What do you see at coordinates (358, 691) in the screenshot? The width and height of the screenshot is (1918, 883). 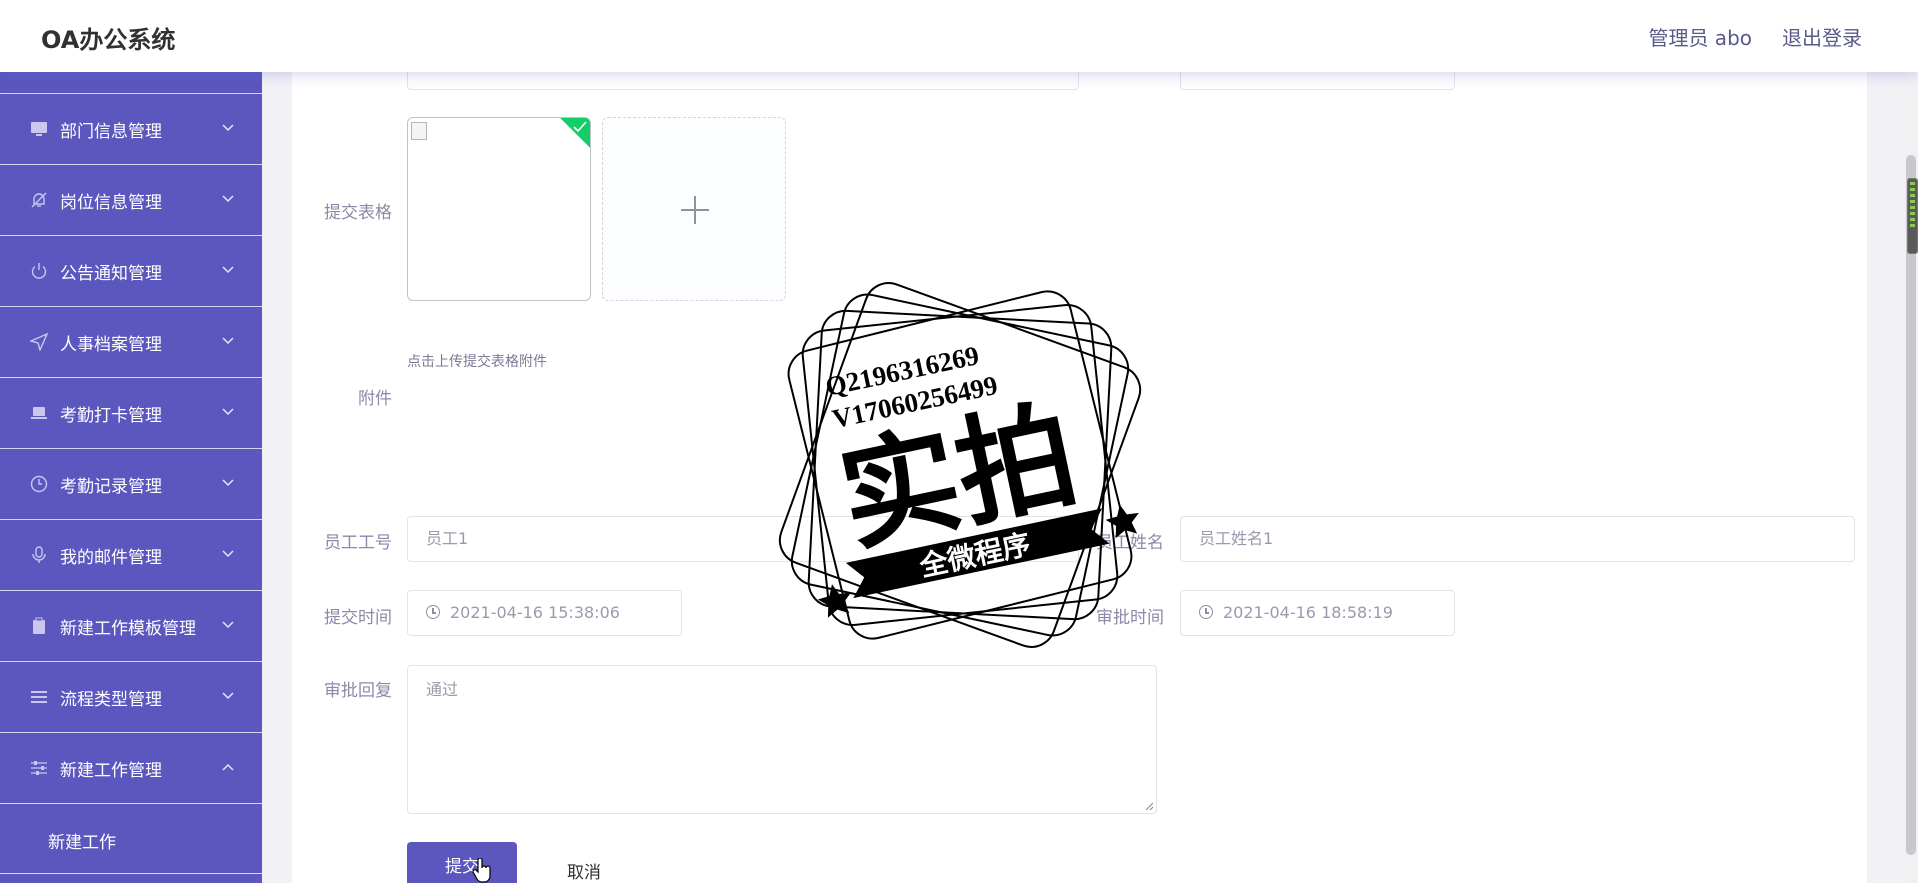 I see `reply-label: 审批回复` at bounding box center [358, 691].